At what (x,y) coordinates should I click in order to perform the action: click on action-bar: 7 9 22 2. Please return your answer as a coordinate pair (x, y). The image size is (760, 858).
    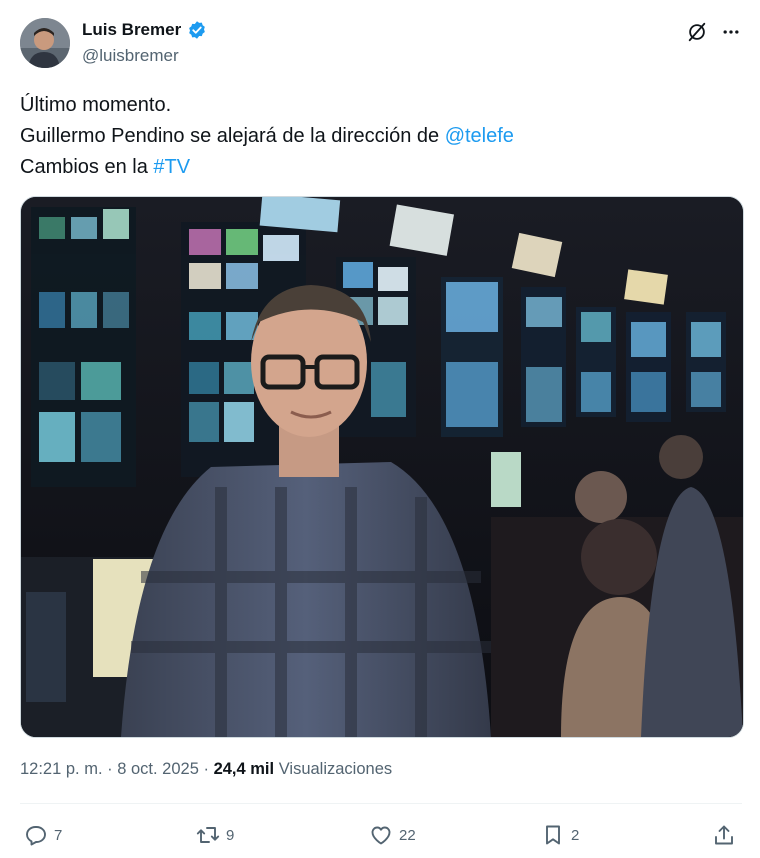
    Looking at the image, I should click on (380, 835).